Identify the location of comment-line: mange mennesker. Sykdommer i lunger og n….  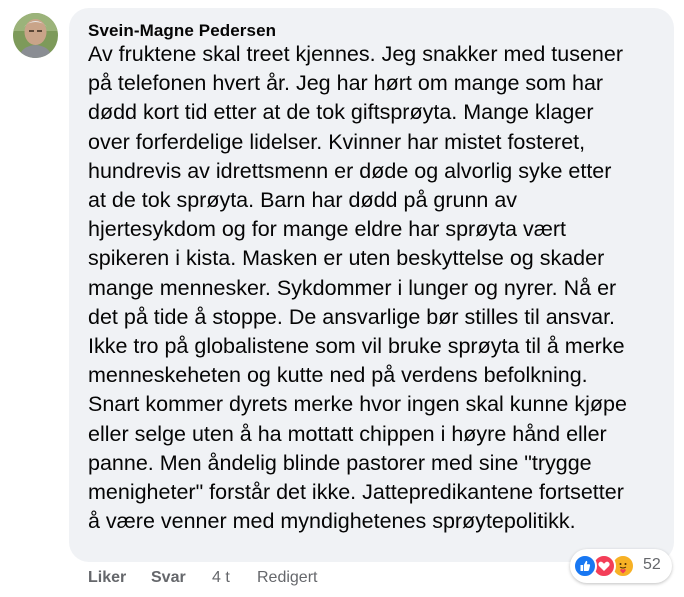
(352, 287).